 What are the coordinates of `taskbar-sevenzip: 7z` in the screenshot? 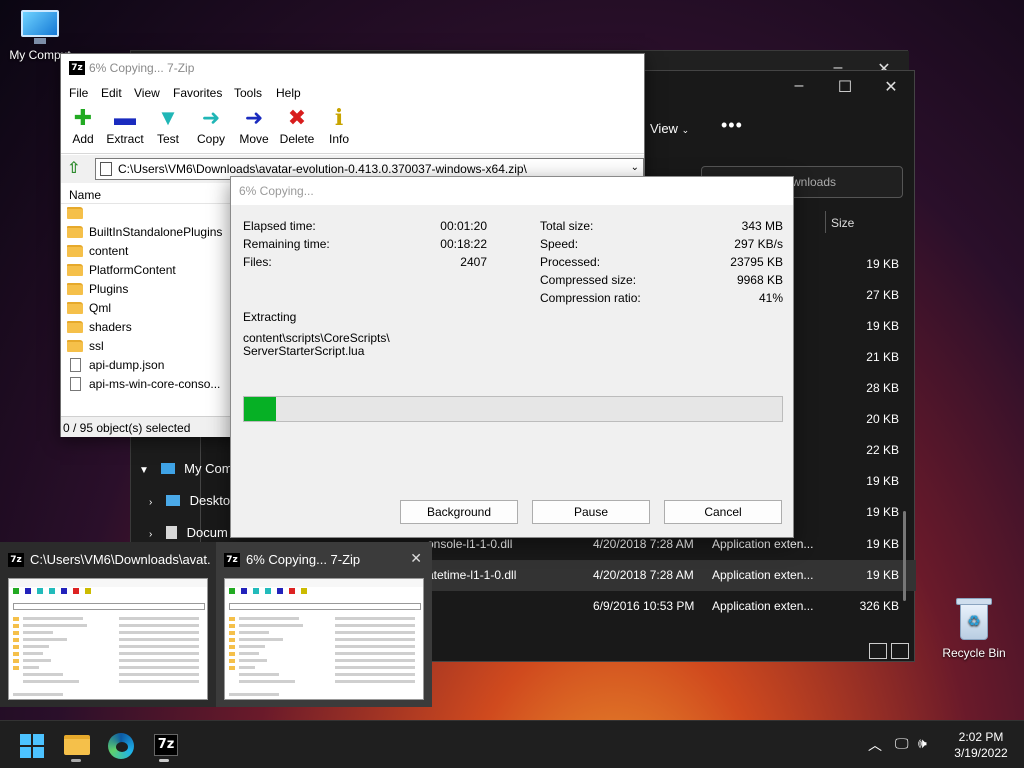 It's located at (164, 746).